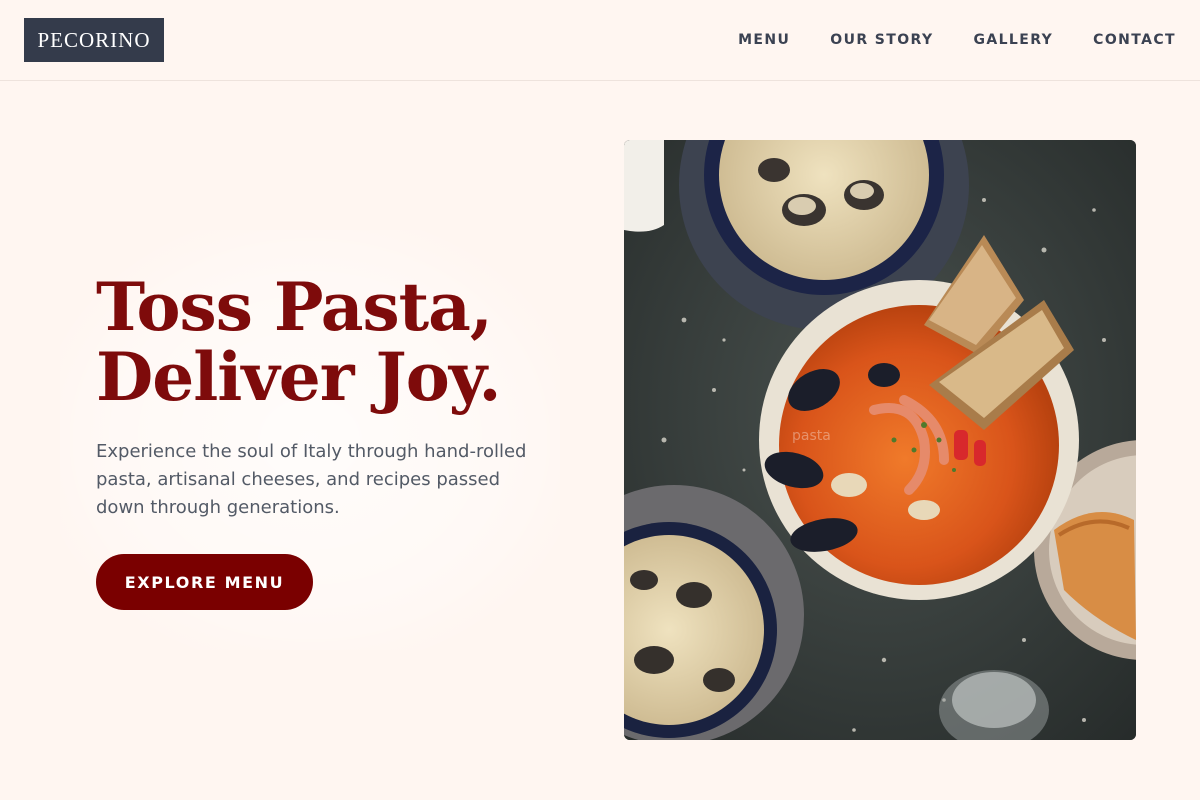 The height and width of the screenshot is (800, 1200). Describe the element at coordinates (1013, 40) in the screenshot. I see `nav-item-gallery: GALLERY` at that location.